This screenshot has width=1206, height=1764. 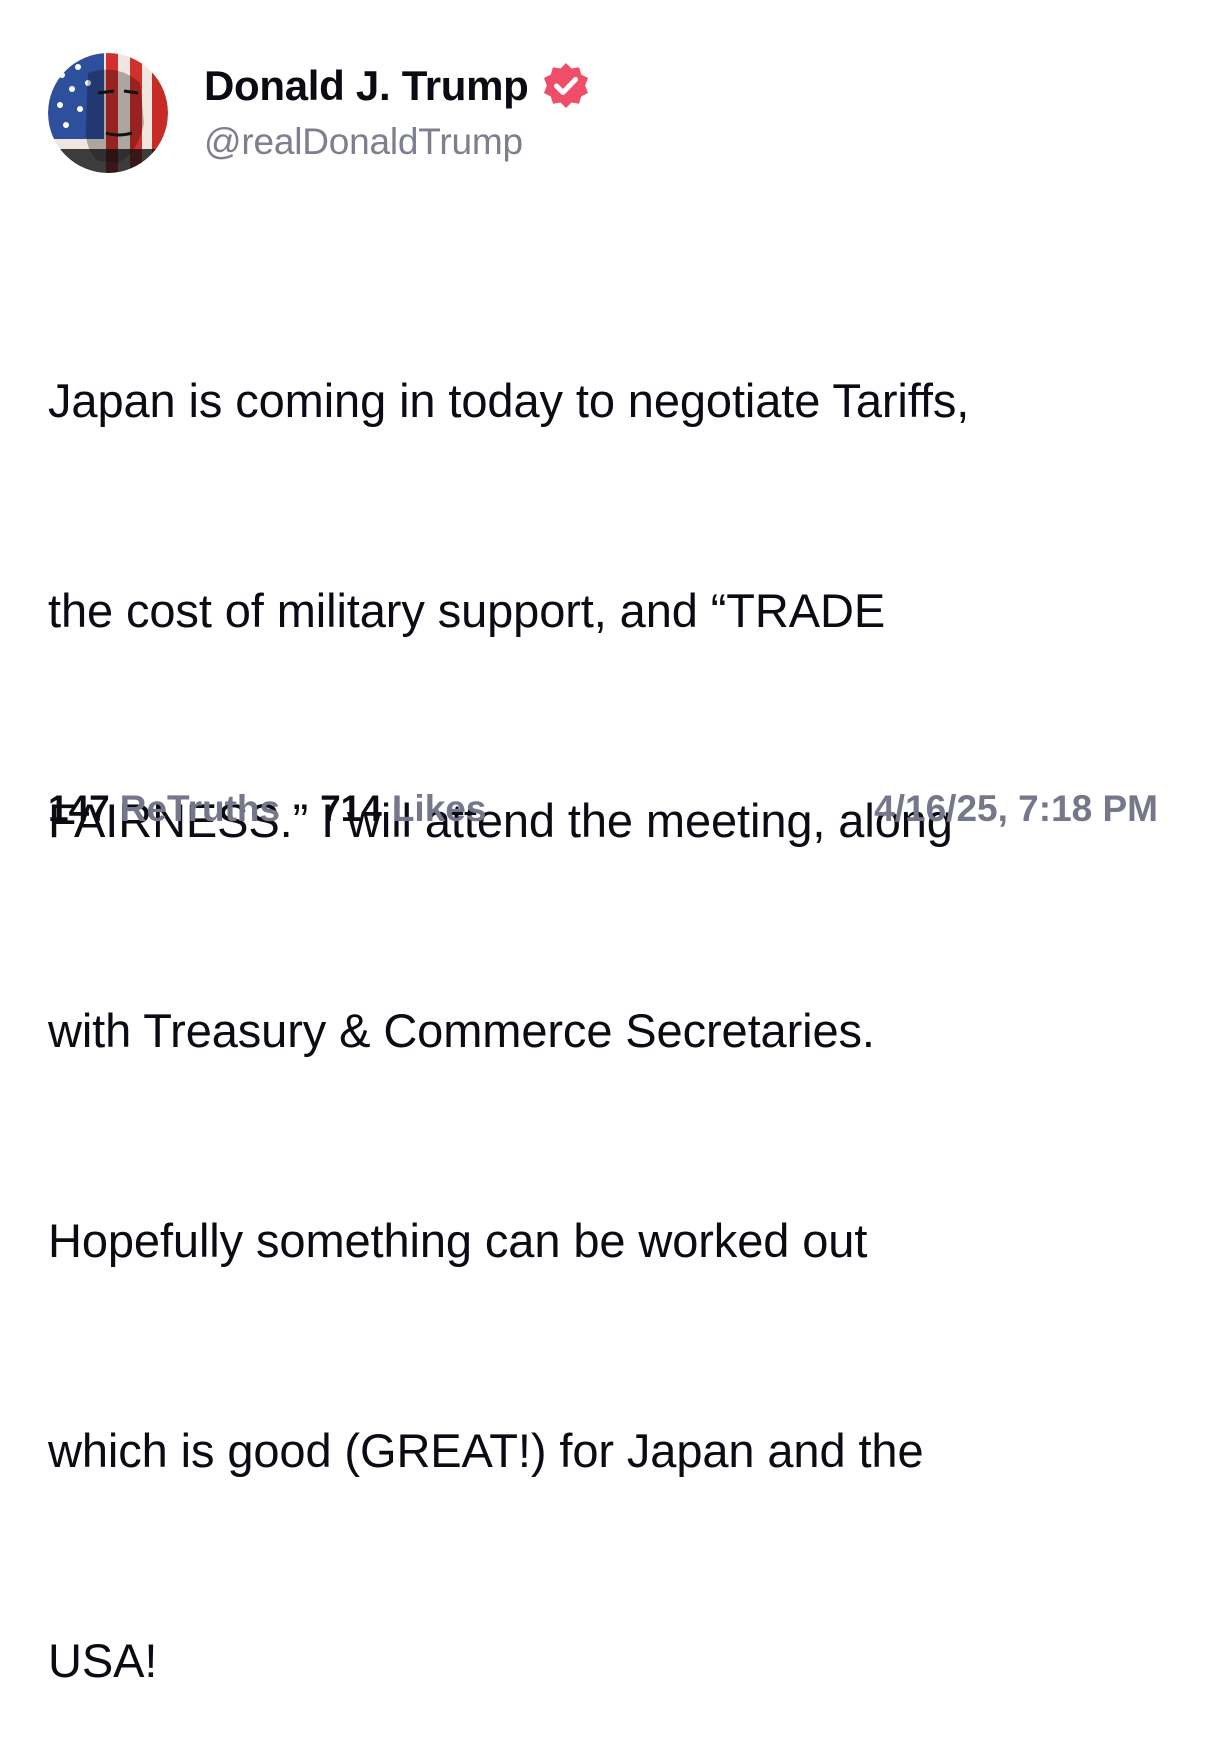 What do you see at coordinates (603, 809) in the screenshot?
I see `post-footer: 147 ReTruths 714 Likes 4/16/25, 7:18 PM` at bounding box center [603, 809].